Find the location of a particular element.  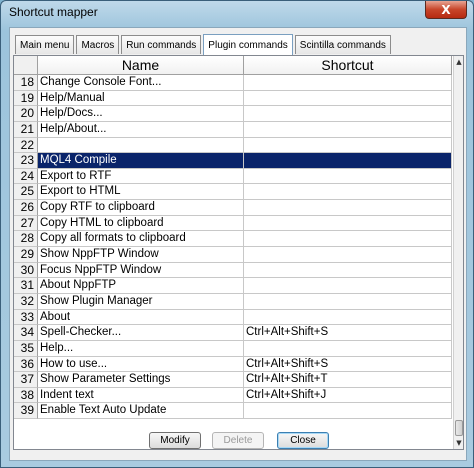

command-name-cell: MQL4 Compile is located at coordinates (141, 161).